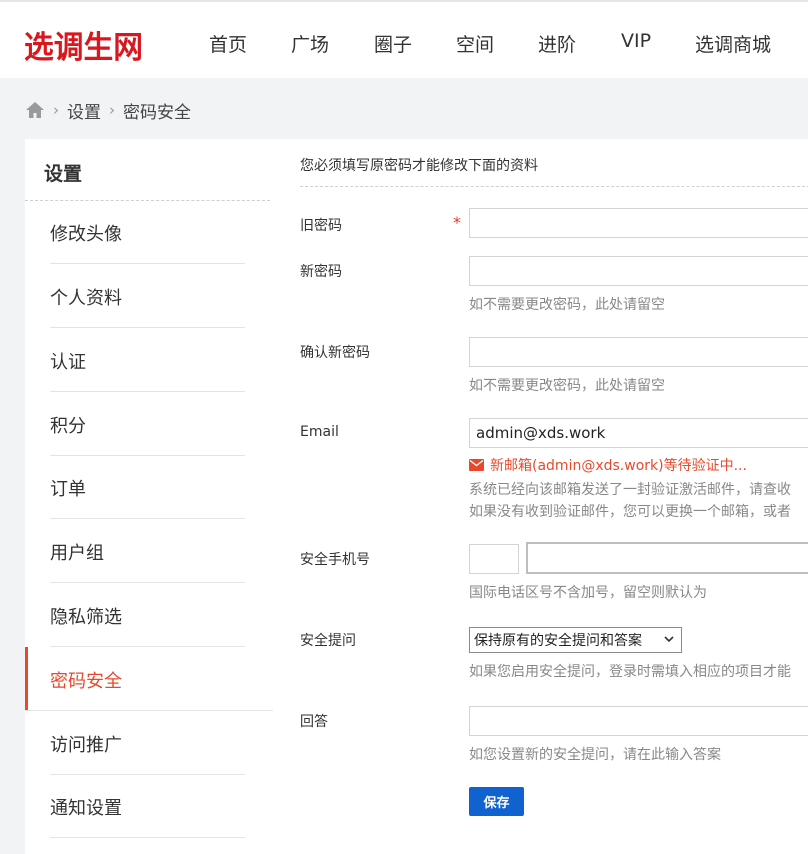 Image resolution: width=808 pixels, height=854 pixels. What do you see at coordinates (86, 234) in the screenshot?
I see `sidebar-item-label: 修改头像` at bounding box center [86, 234].